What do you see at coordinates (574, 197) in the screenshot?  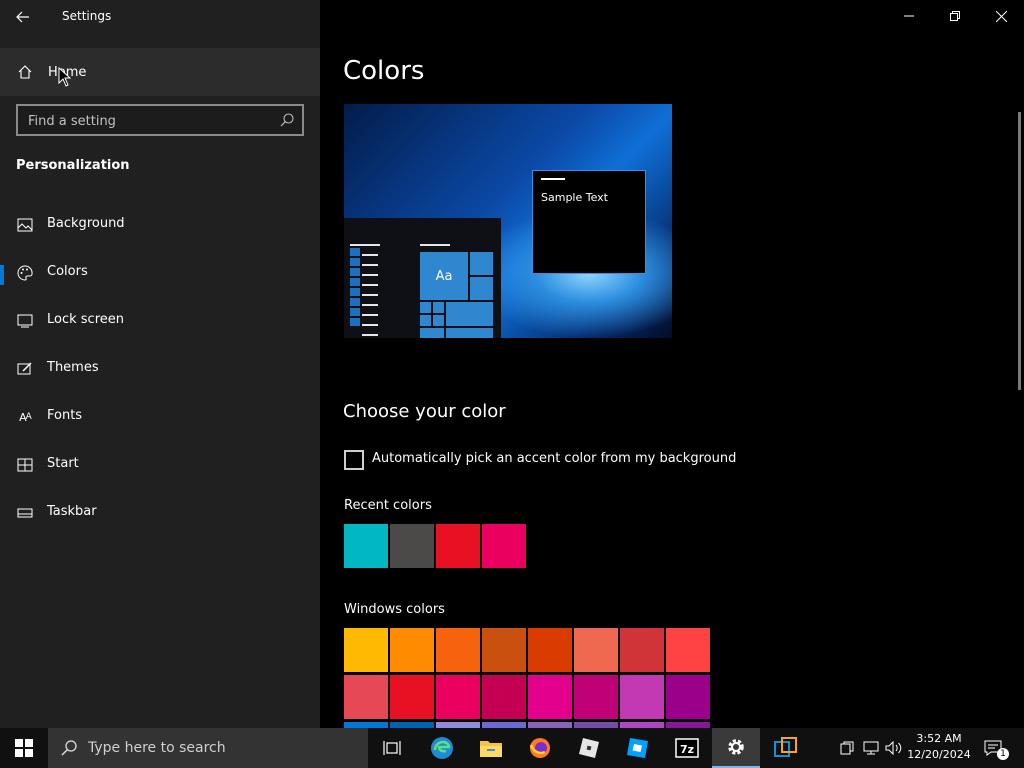 I see `preview-sample-text: Sample Text` at bounding box center [574, 197].